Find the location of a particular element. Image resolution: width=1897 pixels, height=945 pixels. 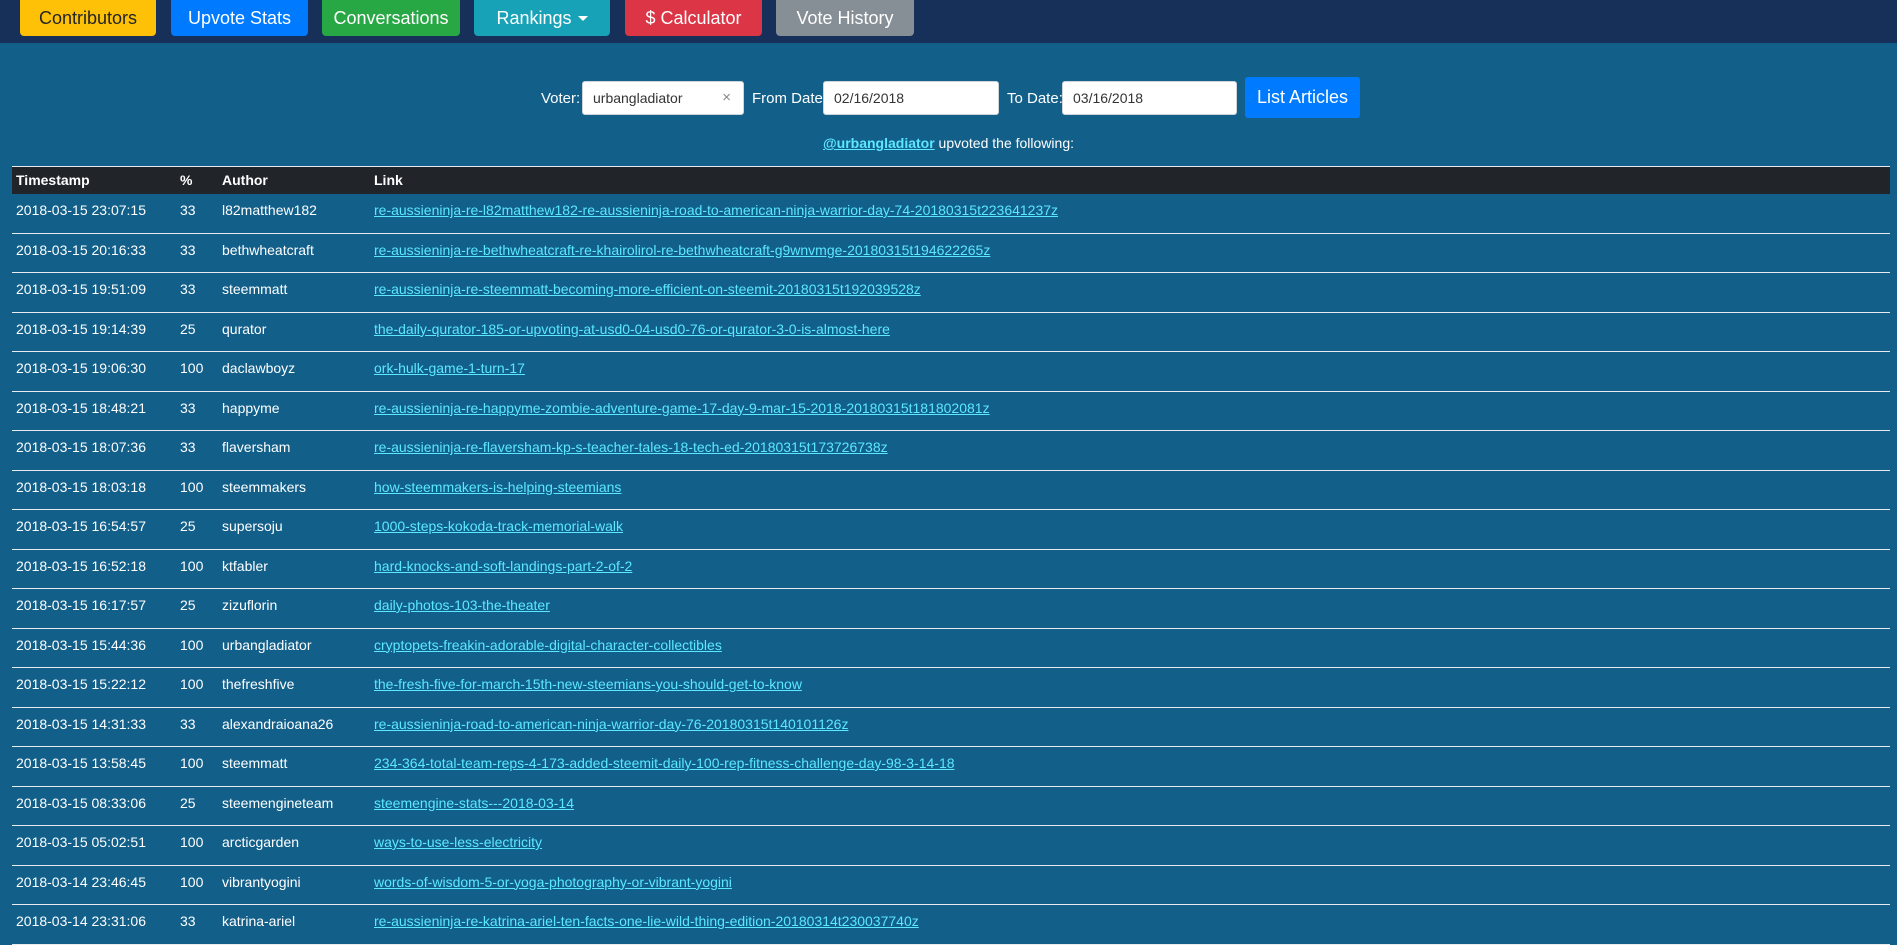

author-cell: katrina-ariel is located at coordinates (259, 921).